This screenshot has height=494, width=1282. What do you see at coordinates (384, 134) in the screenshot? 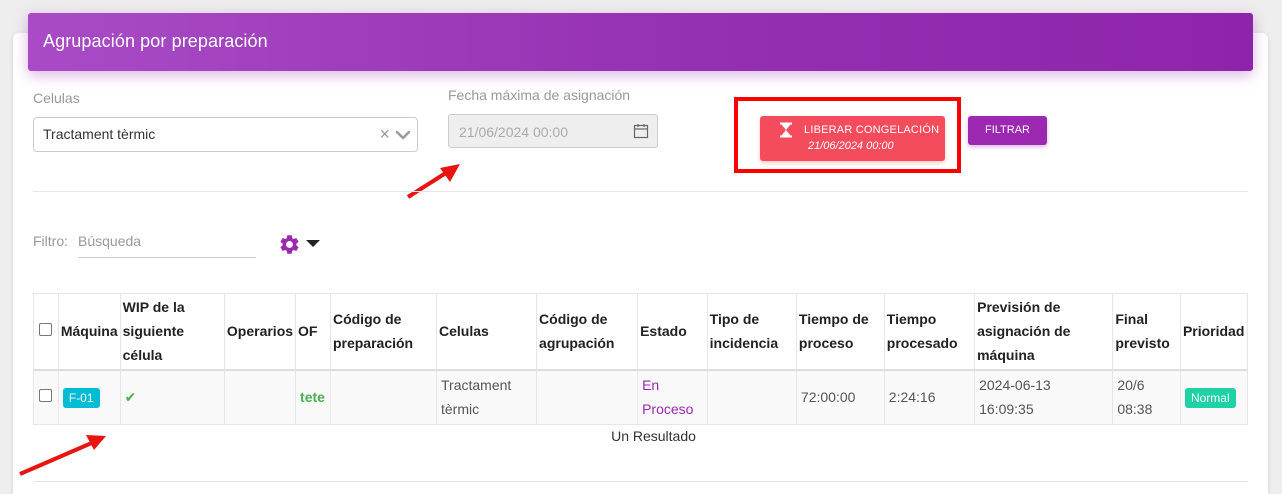
I see `clear-icon: ×` at bounding box center [384, 134].